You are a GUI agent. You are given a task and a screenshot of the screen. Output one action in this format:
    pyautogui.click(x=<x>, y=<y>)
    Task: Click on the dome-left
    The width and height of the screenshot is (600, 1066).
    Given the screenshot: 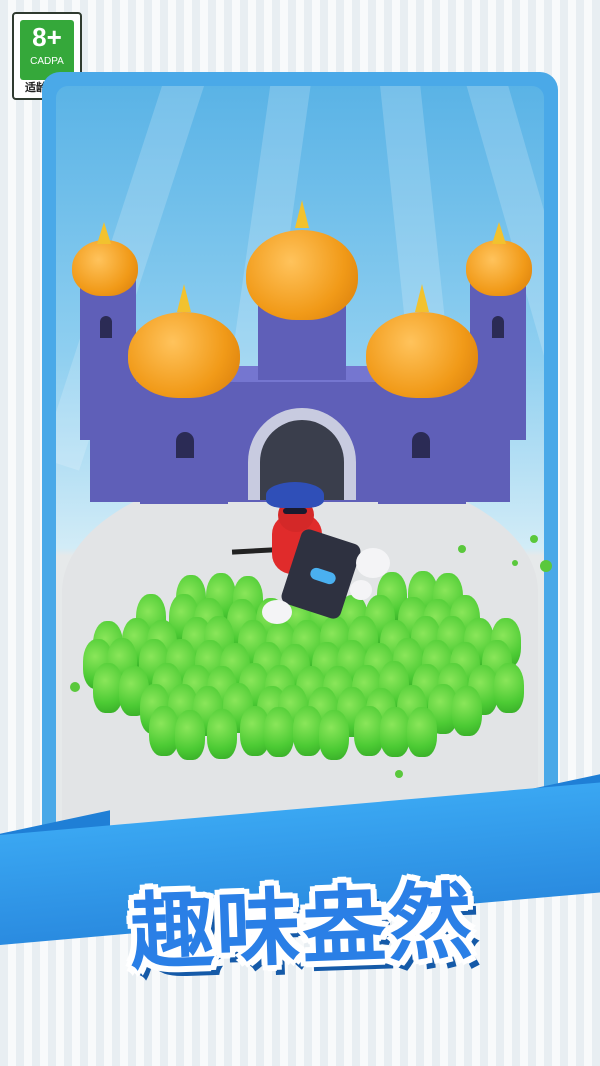 What is the action you would take?
    pyautogui.click(x=184, y=355)
    